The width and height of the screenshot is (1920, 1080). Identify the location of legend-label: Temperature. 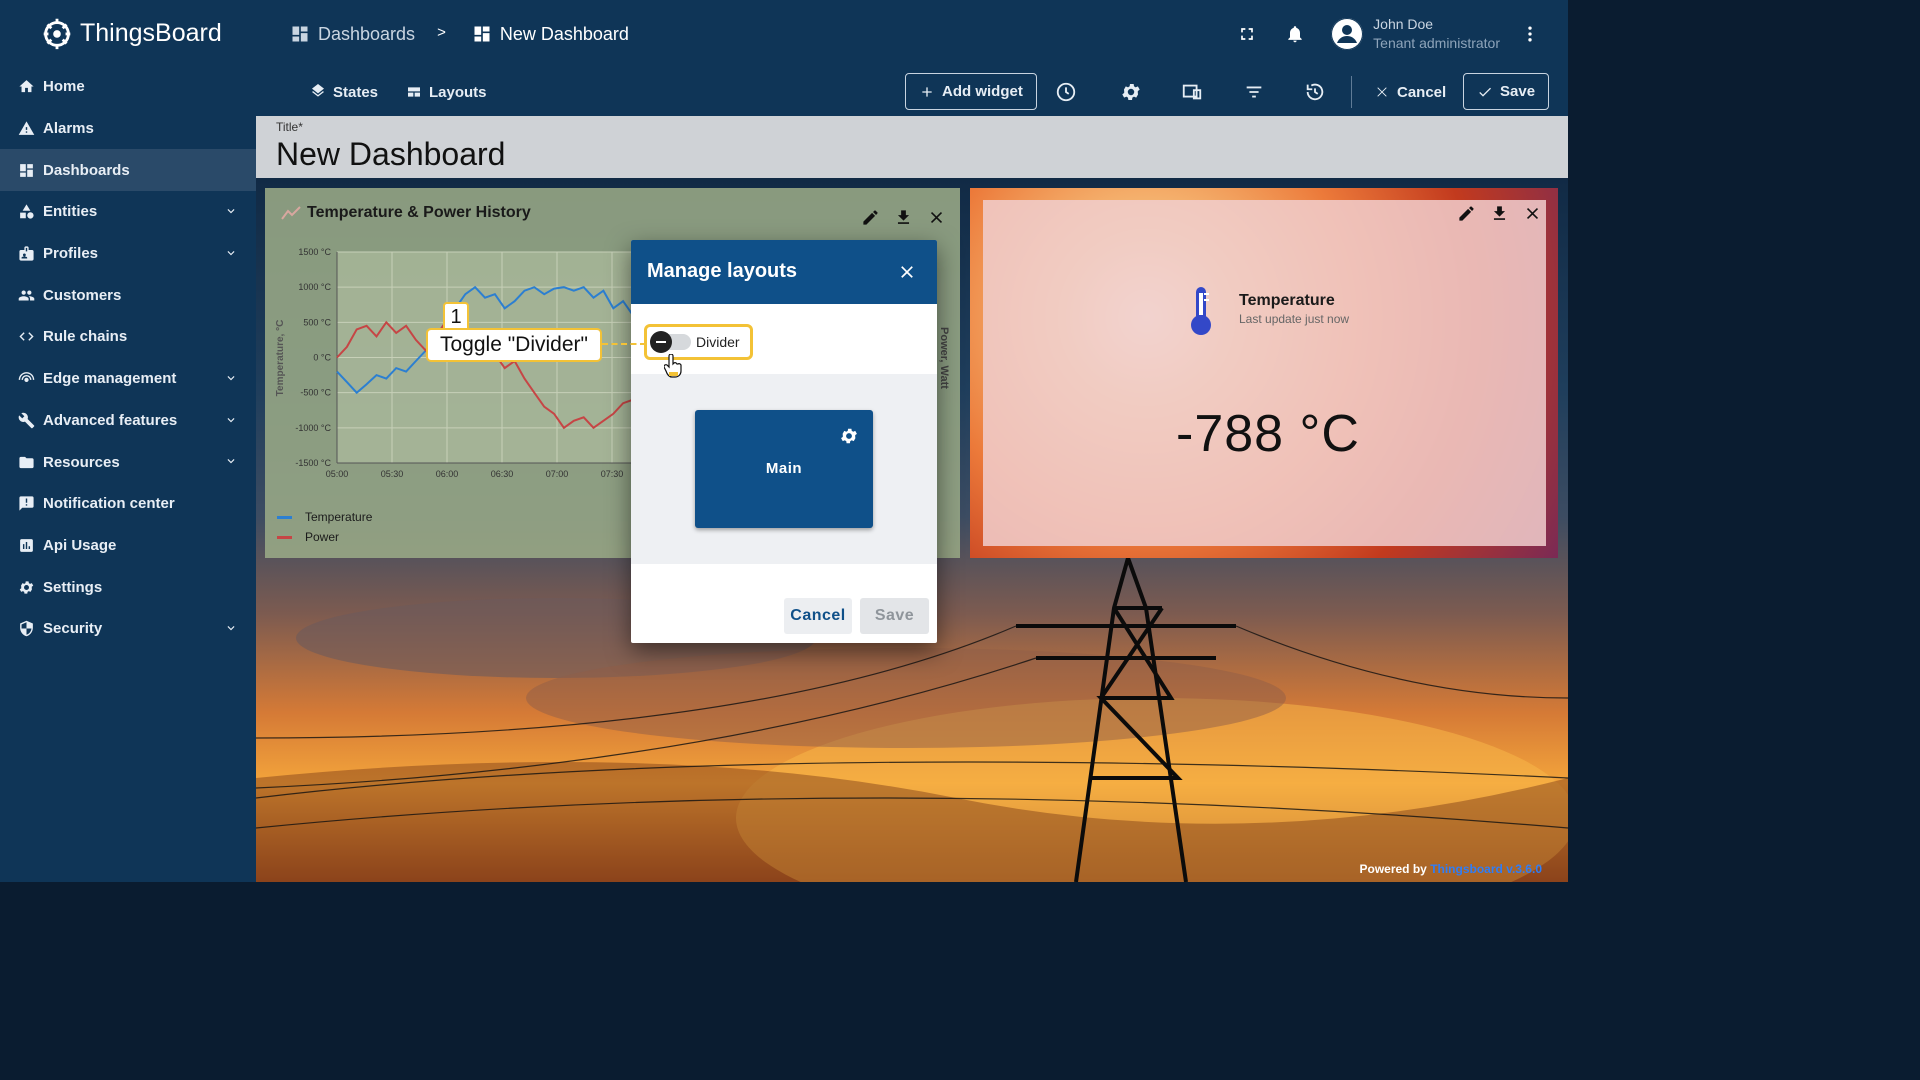
(339, 517).